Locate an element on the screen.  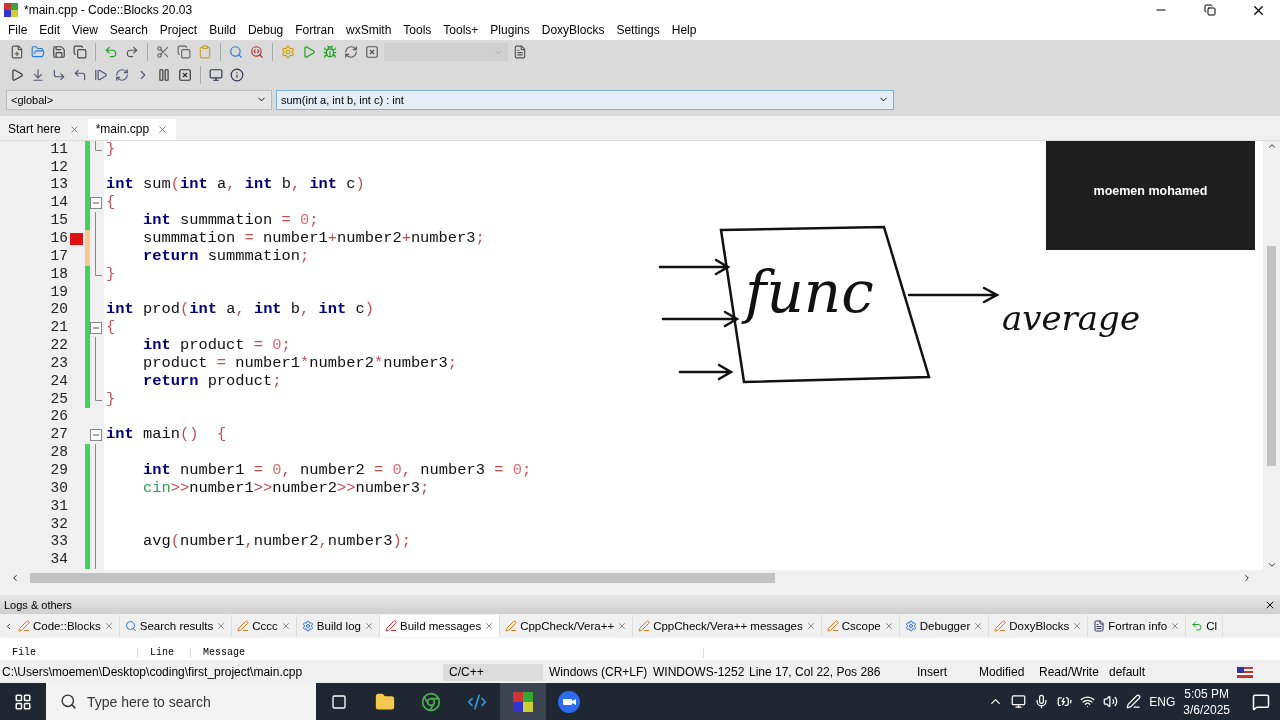
code-line: return product; is located at coordinates (211, 381).